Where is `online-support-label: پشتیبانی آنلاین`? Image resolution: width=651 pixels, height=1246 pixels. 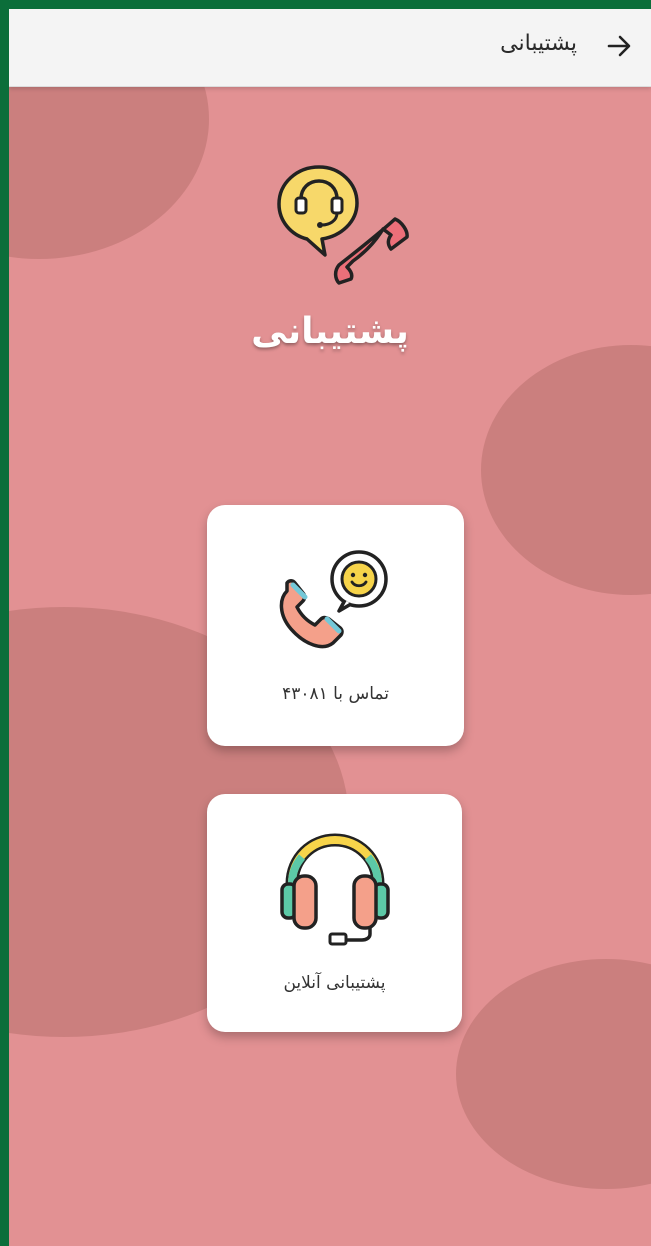 online-support-label: پشتیبانی آنلاین is located at coordinates (334, 983).